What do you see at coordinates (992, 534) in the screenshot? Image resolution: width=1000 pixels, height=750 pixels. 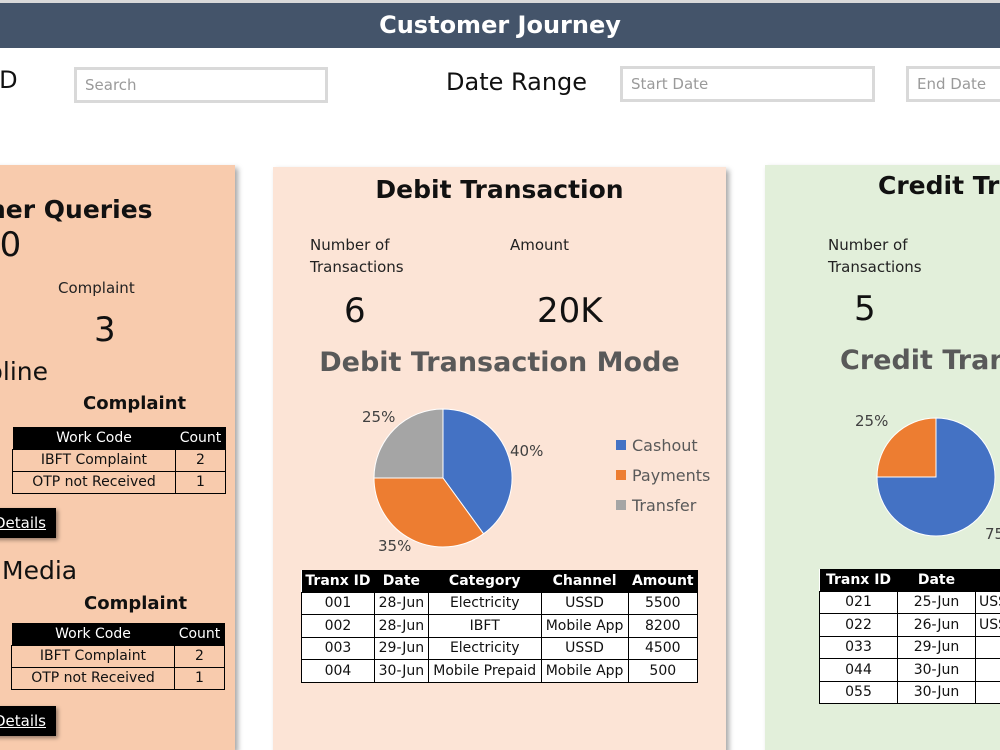 I see `credit-pie-label-large: 75` at bounding box center [992, 534].